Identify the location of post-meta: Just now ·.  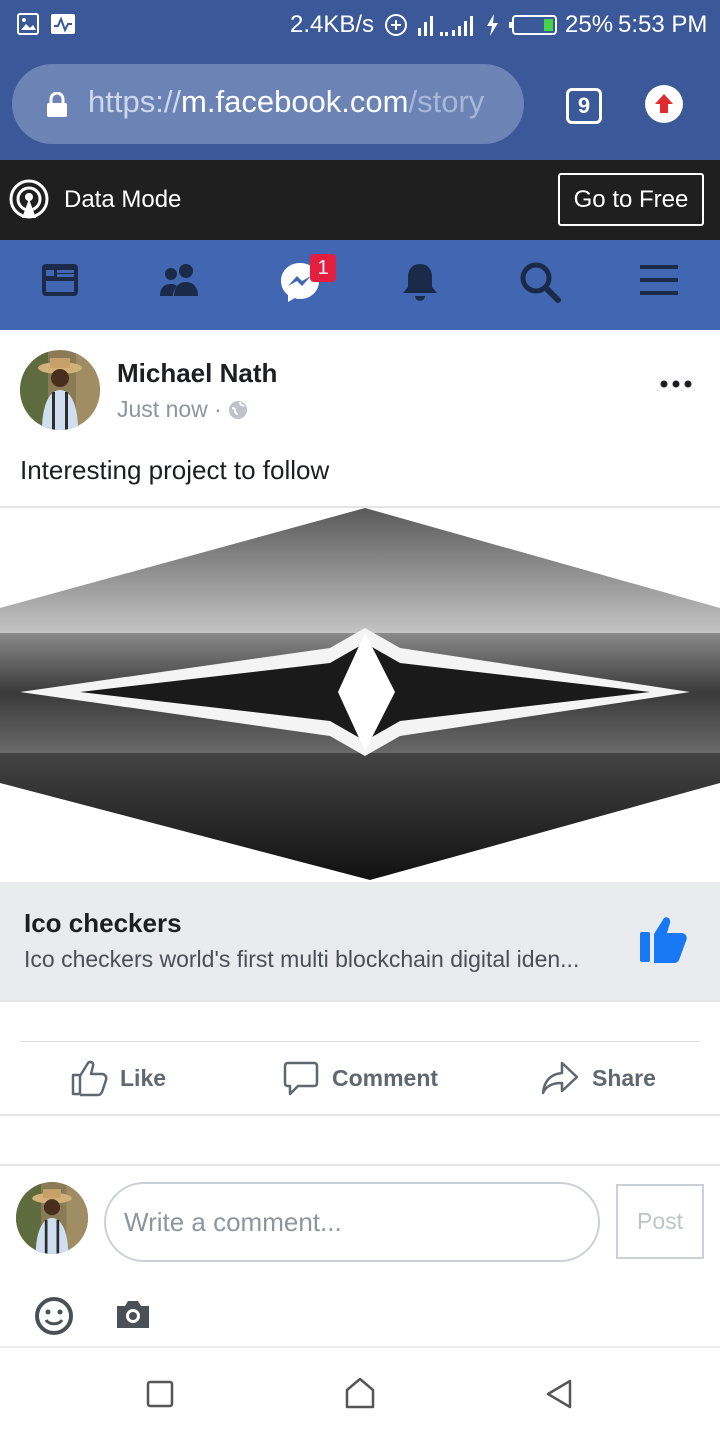
(182, 409).